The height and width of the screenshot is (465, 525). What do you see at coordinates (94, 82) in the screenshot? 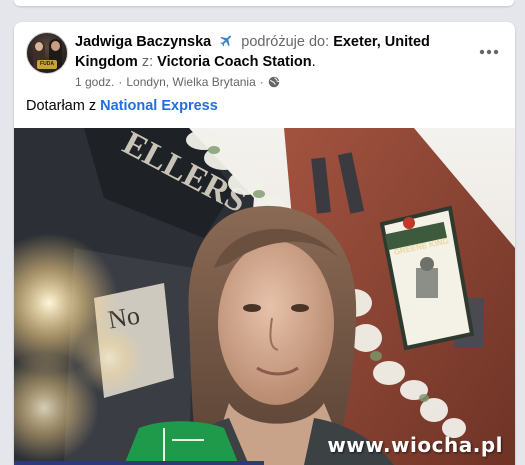
I see `post-time: 1 godz.` at bounding box center [94, 82].